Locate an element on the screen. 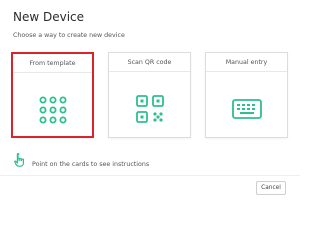 The height and width of the screenshot is (240, 320). pointing-hand-icon is located at coordinates (20, 161).